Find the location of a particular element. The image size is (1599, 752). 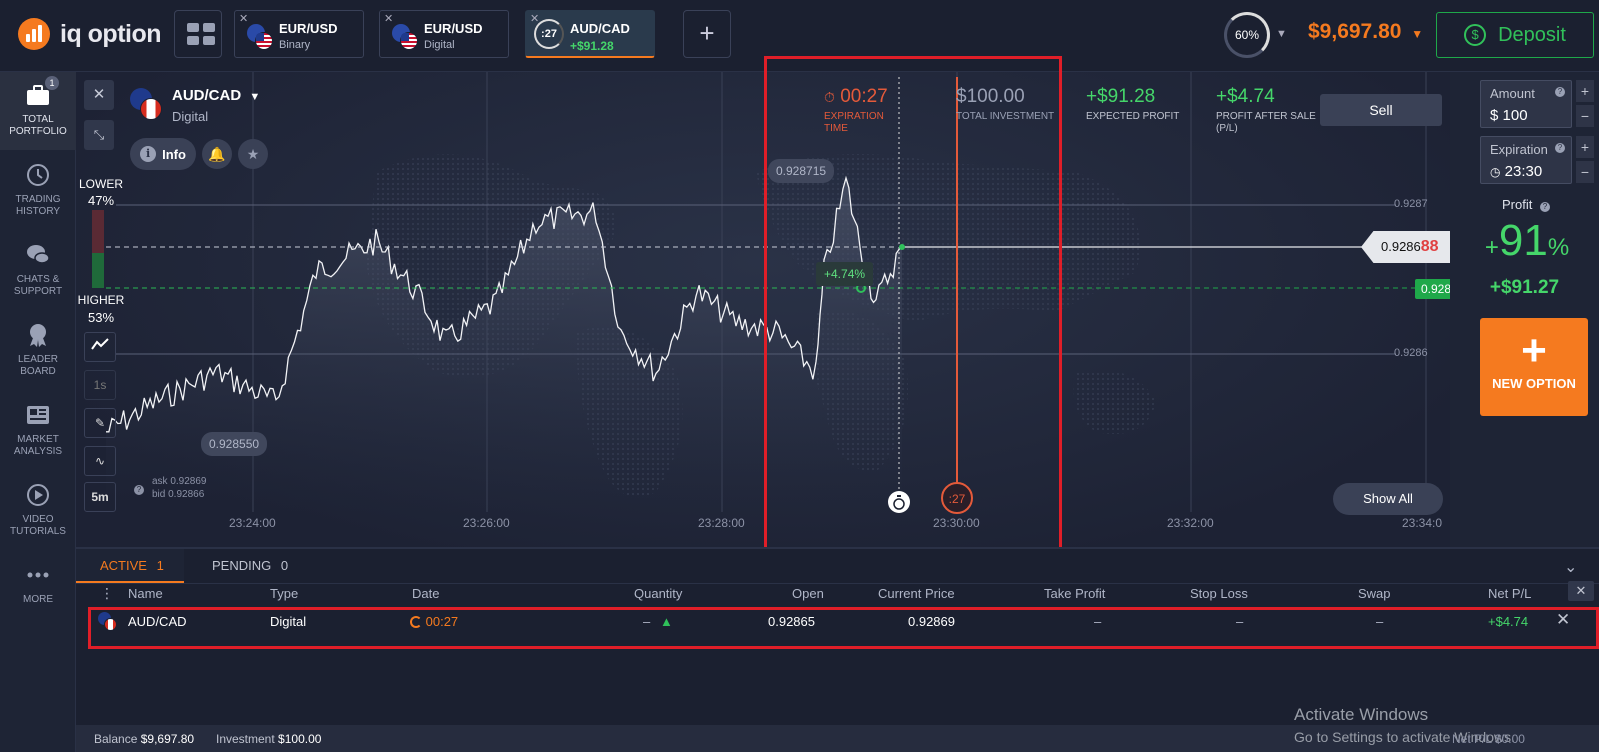

expected-profit-value: +$91.28 is located at coordinates (1121, 96).